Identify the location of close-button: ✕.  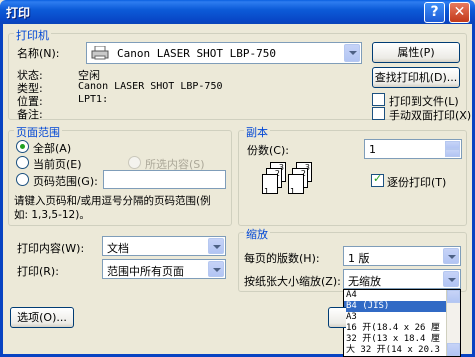
(459, 12).